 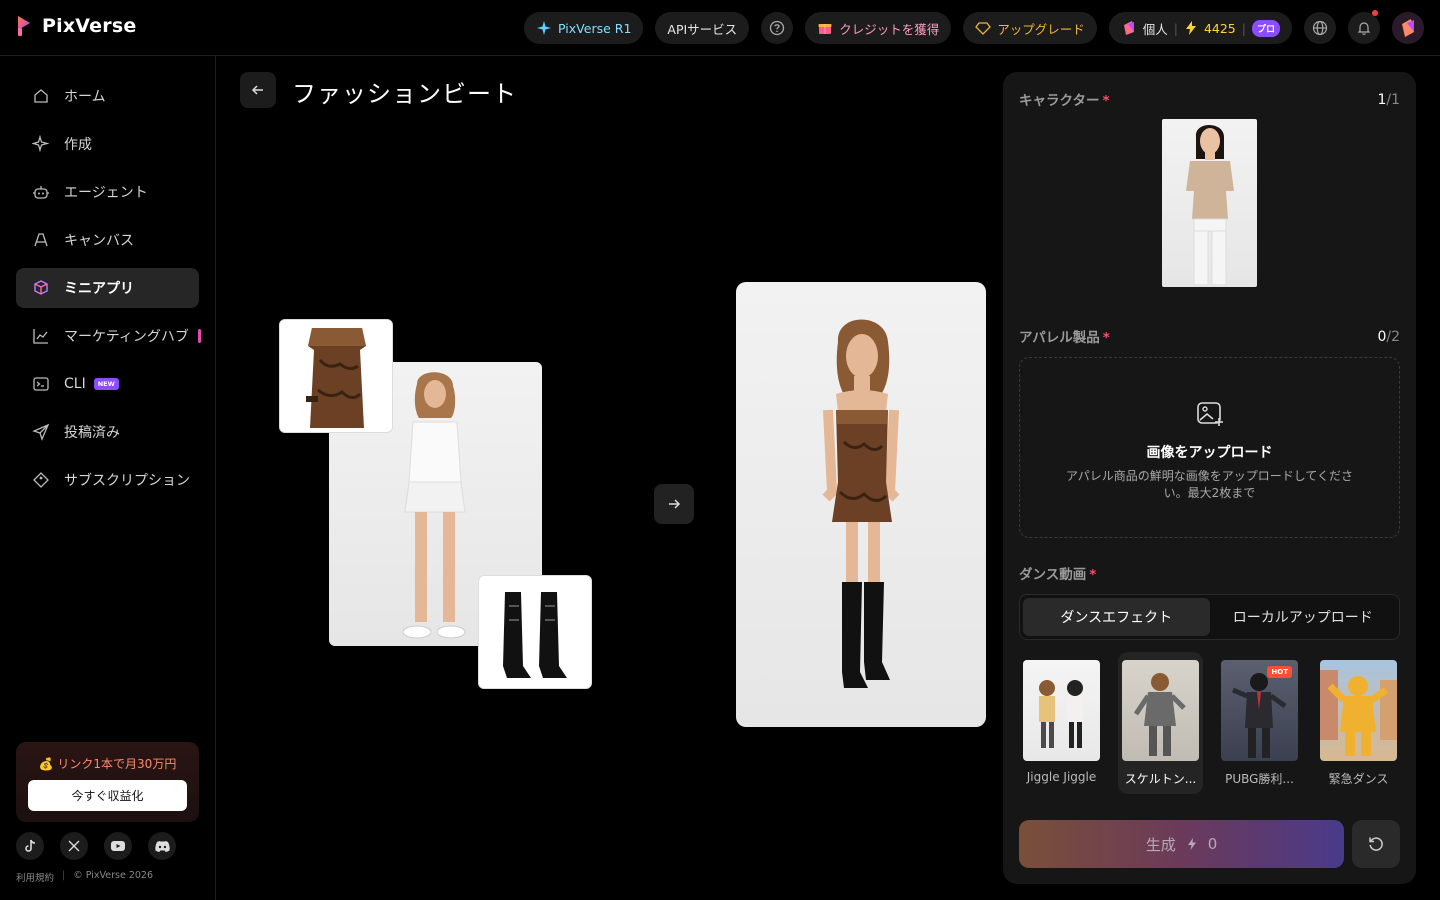 I want to click on tab-local-upload: ローカルアップロード, so click(x=1303, y=617).